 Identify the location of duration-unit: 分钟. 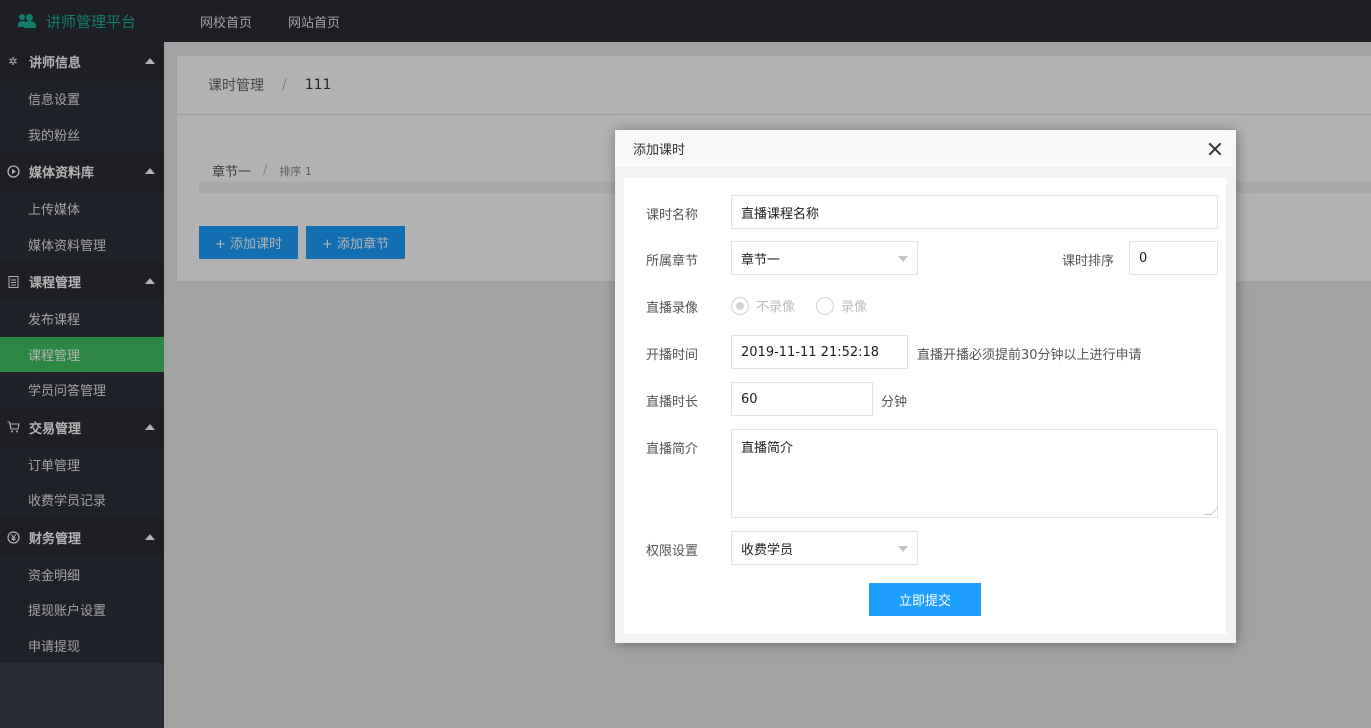
(894, 402).